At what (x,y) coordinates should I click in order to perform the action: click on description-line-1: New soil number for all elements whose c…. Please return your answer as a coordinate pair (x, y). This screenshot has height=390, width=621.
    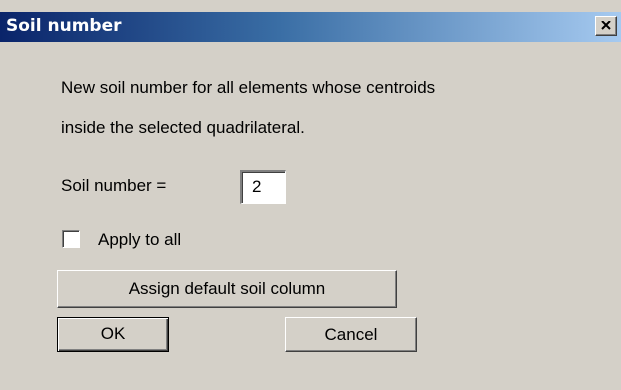
    Looking at the image, I should click on (248, 87).